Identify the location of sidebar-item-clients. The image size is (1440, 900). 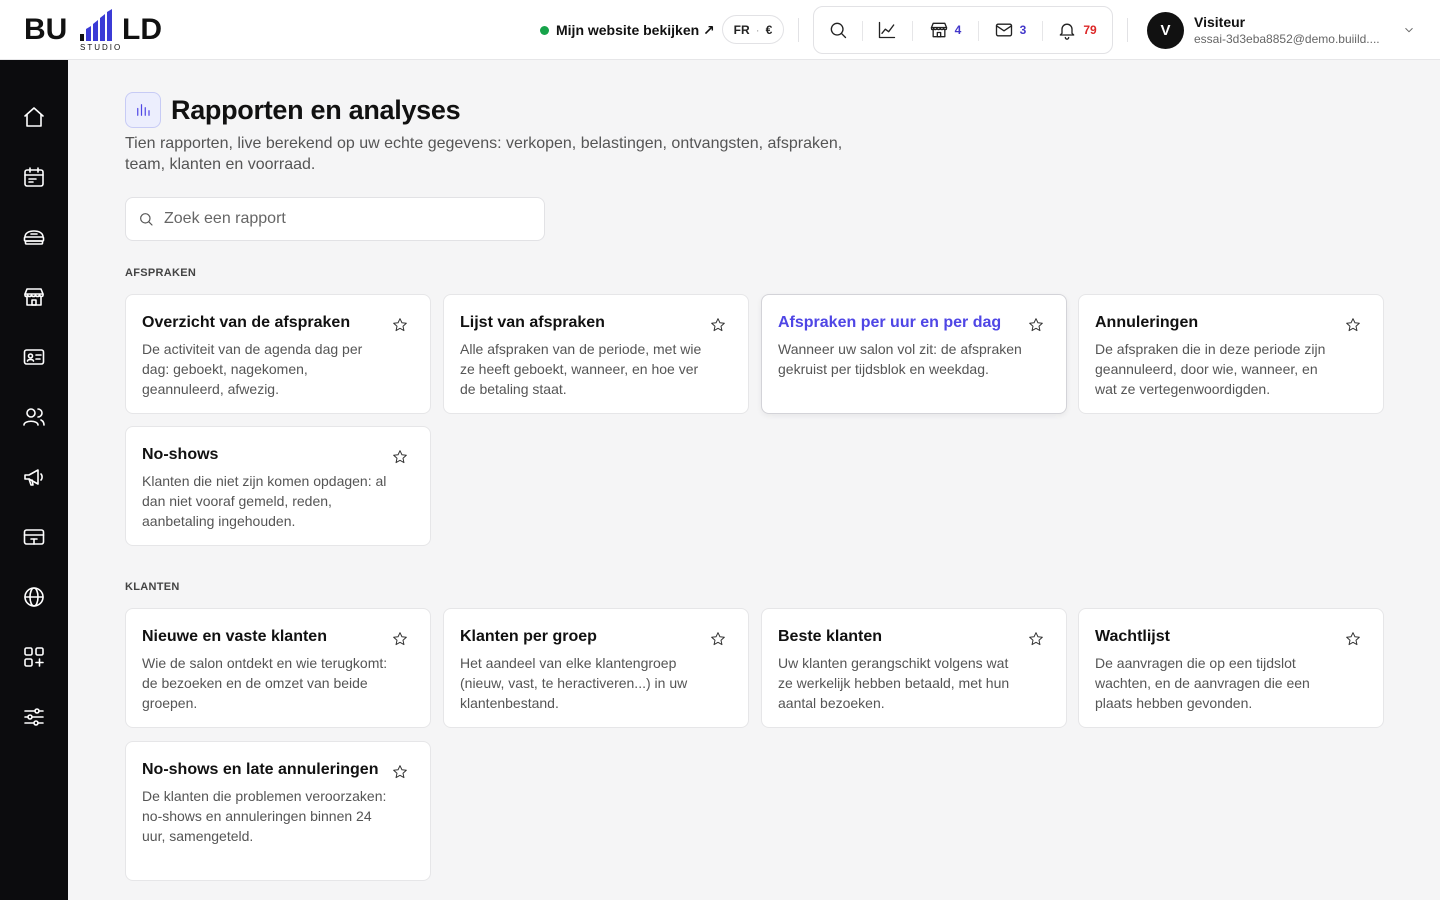
(34, 417).